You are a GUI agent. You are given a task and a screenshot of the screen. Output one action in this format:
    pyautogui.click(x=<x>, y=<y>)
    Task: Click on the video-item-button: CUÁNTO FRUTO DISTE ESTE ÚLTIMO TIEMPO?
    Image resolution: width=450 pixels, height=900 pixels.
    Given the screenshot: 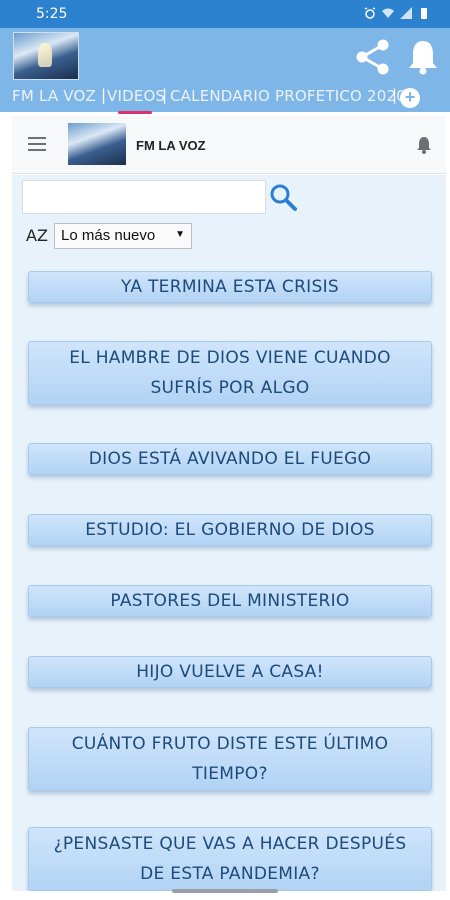 What is the action you would take?
    pyautogui.click(x=230, y=759)
    